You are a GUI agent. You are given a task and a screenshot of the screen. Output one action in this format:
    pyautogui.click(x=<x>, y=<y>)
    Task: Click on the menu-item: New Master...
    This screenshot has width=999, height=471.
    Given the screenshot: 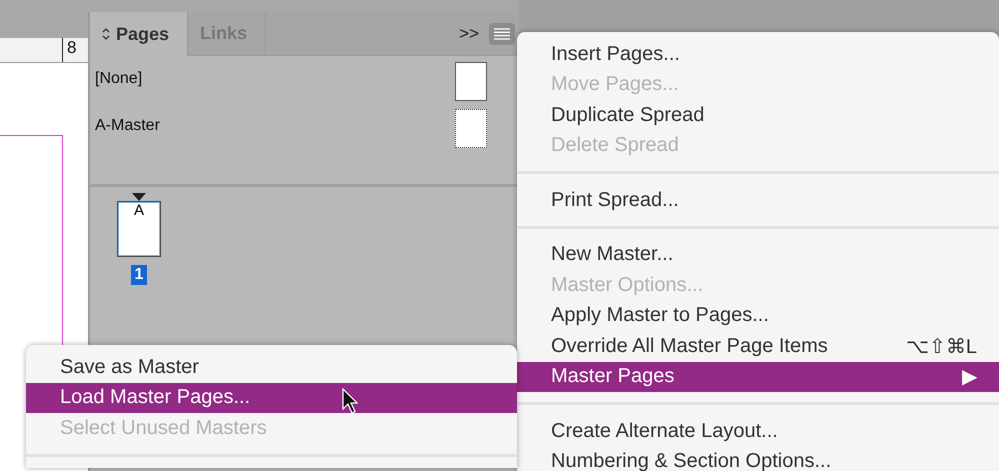 What is the action you would take?
    pyautogui.click(x=758, y=255)
    